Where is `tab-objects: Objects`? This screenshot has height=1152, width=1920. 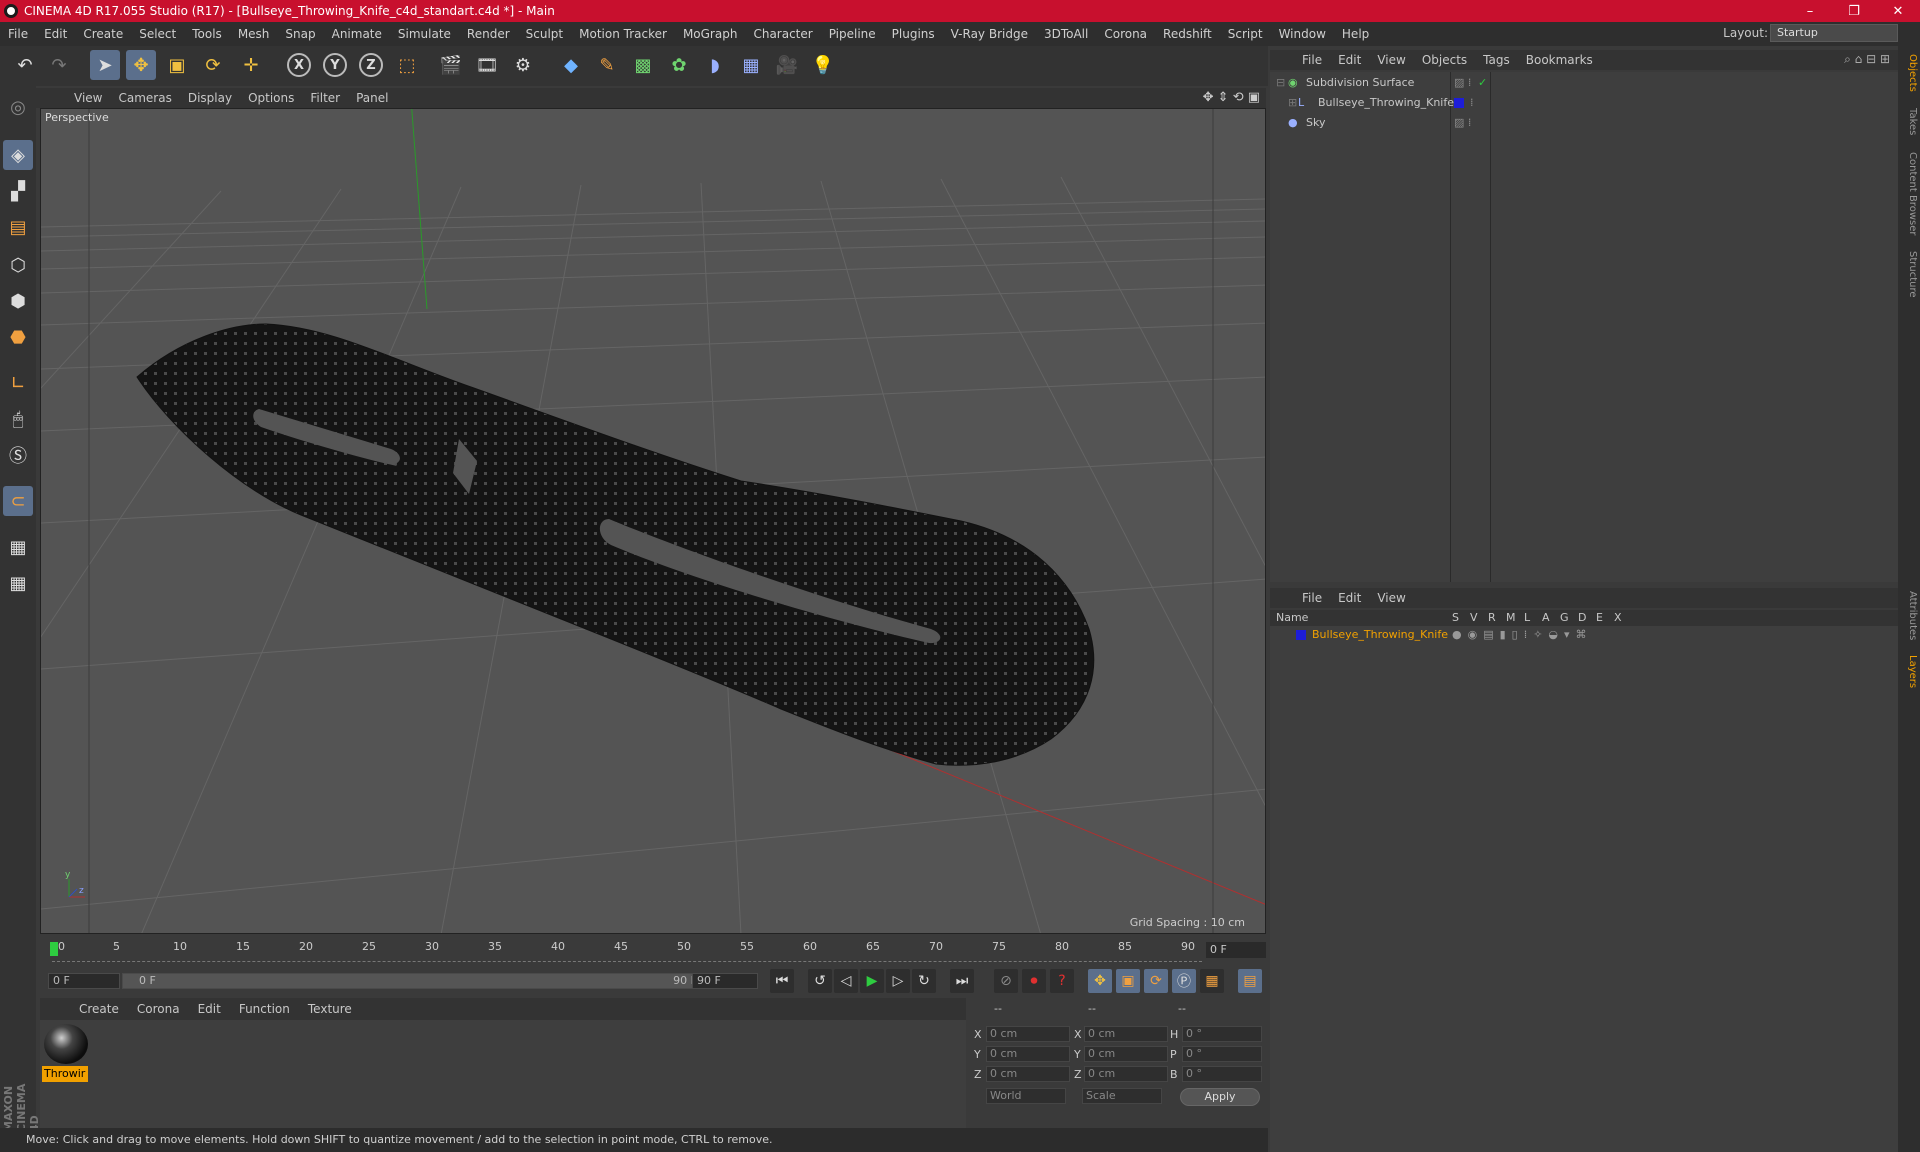 tab-objects: Objects is located at coordinates (1909, 73).